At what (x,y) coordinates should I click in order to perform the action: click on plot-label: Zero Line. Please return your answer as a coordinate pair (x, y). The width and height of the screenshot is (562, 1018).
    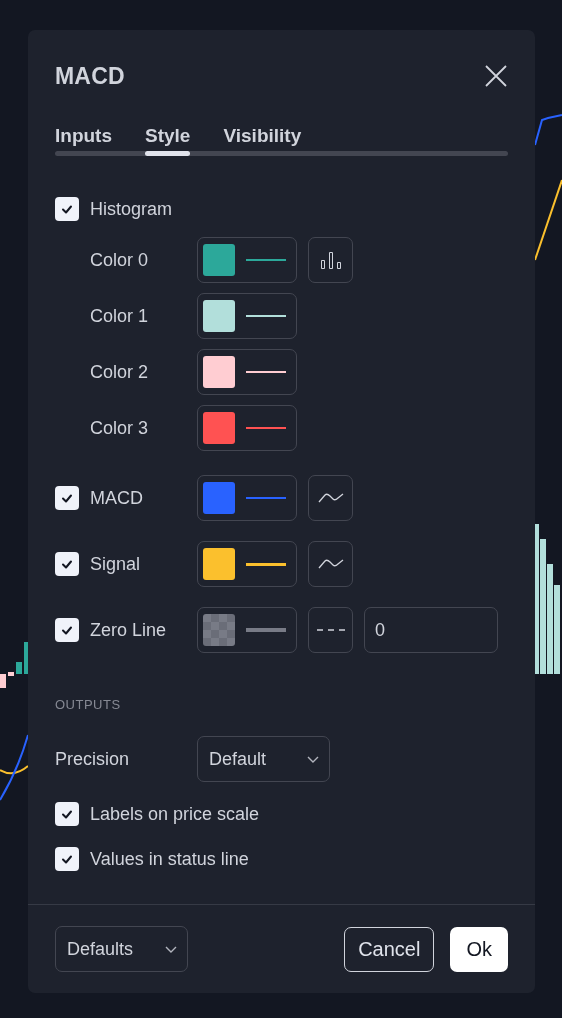
    Looking at the image, I should click on (129, 630).